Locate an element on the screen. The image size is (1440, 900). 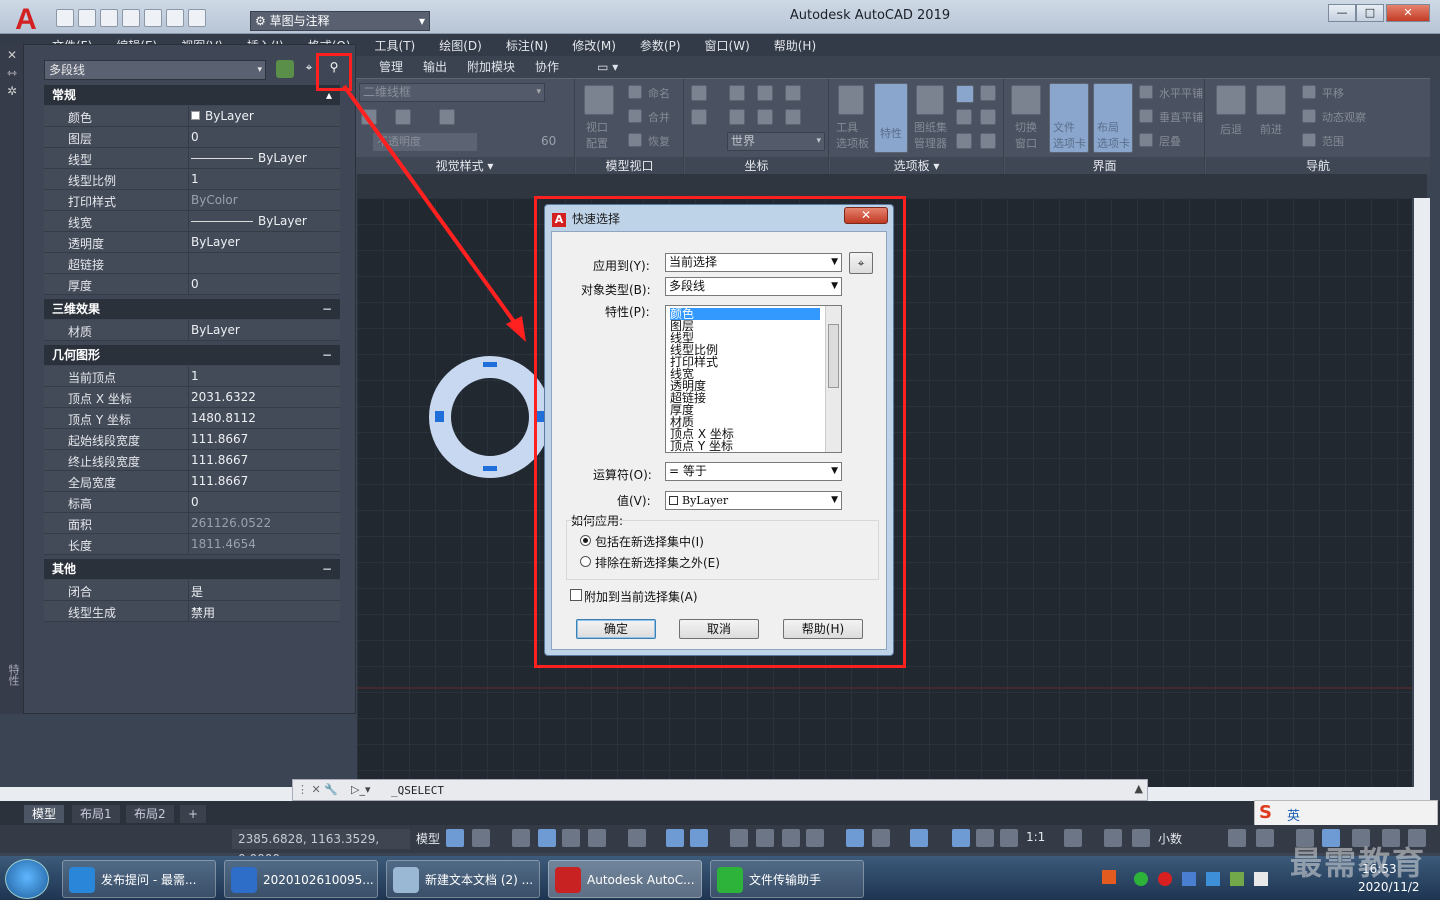
restore-icon is located at coordinates (635, 140).